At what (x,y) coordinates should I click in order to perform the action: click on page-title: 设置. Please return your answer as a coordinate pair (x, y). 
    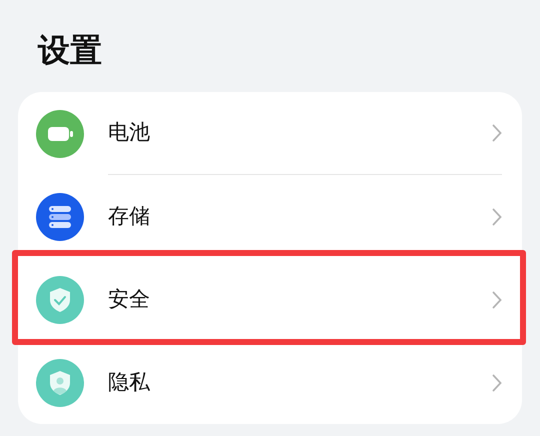
    Looking at the image, I should click on (70, 50).